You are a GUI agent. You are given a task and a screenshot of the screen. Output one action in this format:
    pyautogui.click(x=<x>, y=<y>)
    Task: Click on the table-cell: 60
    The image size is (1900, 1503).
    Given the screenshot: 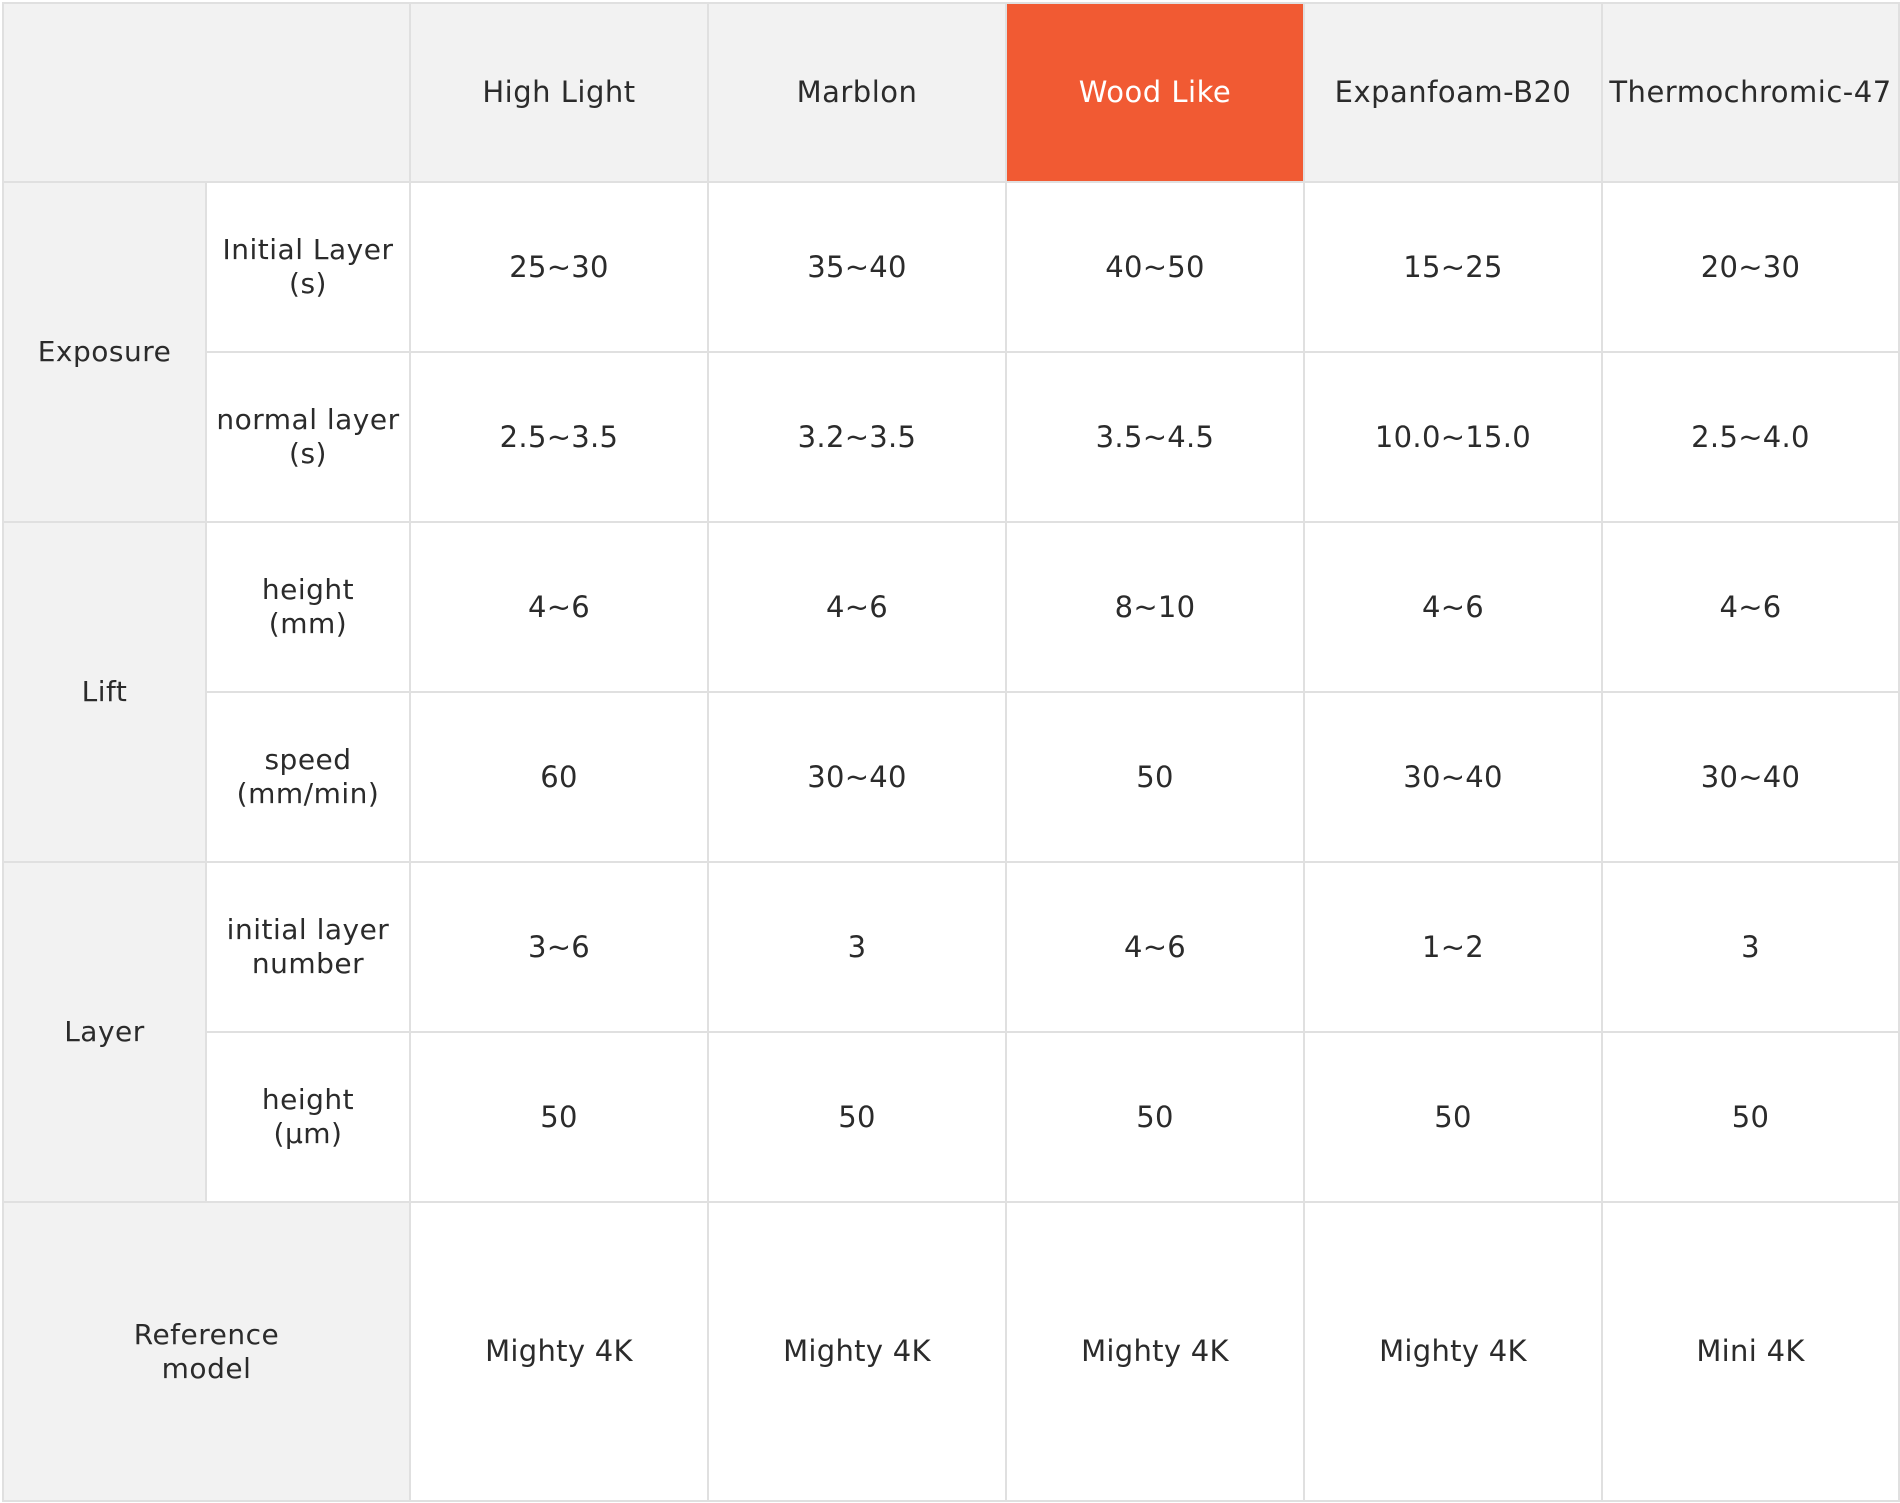 What is the action you would take?
    pyautogui.click(x=559, y=777)
    